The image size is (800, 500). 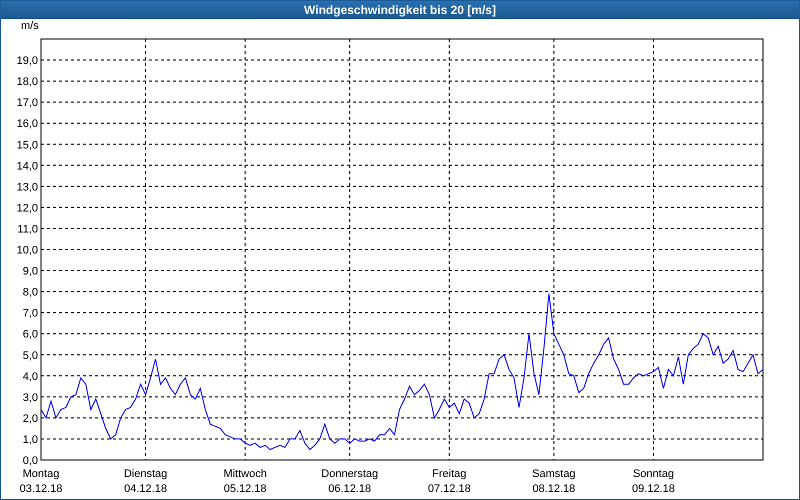 What do you see at coordinates (30, 398) in the screenshot?
I see `axis-label: 3,0` at bounding box center [30, 398].